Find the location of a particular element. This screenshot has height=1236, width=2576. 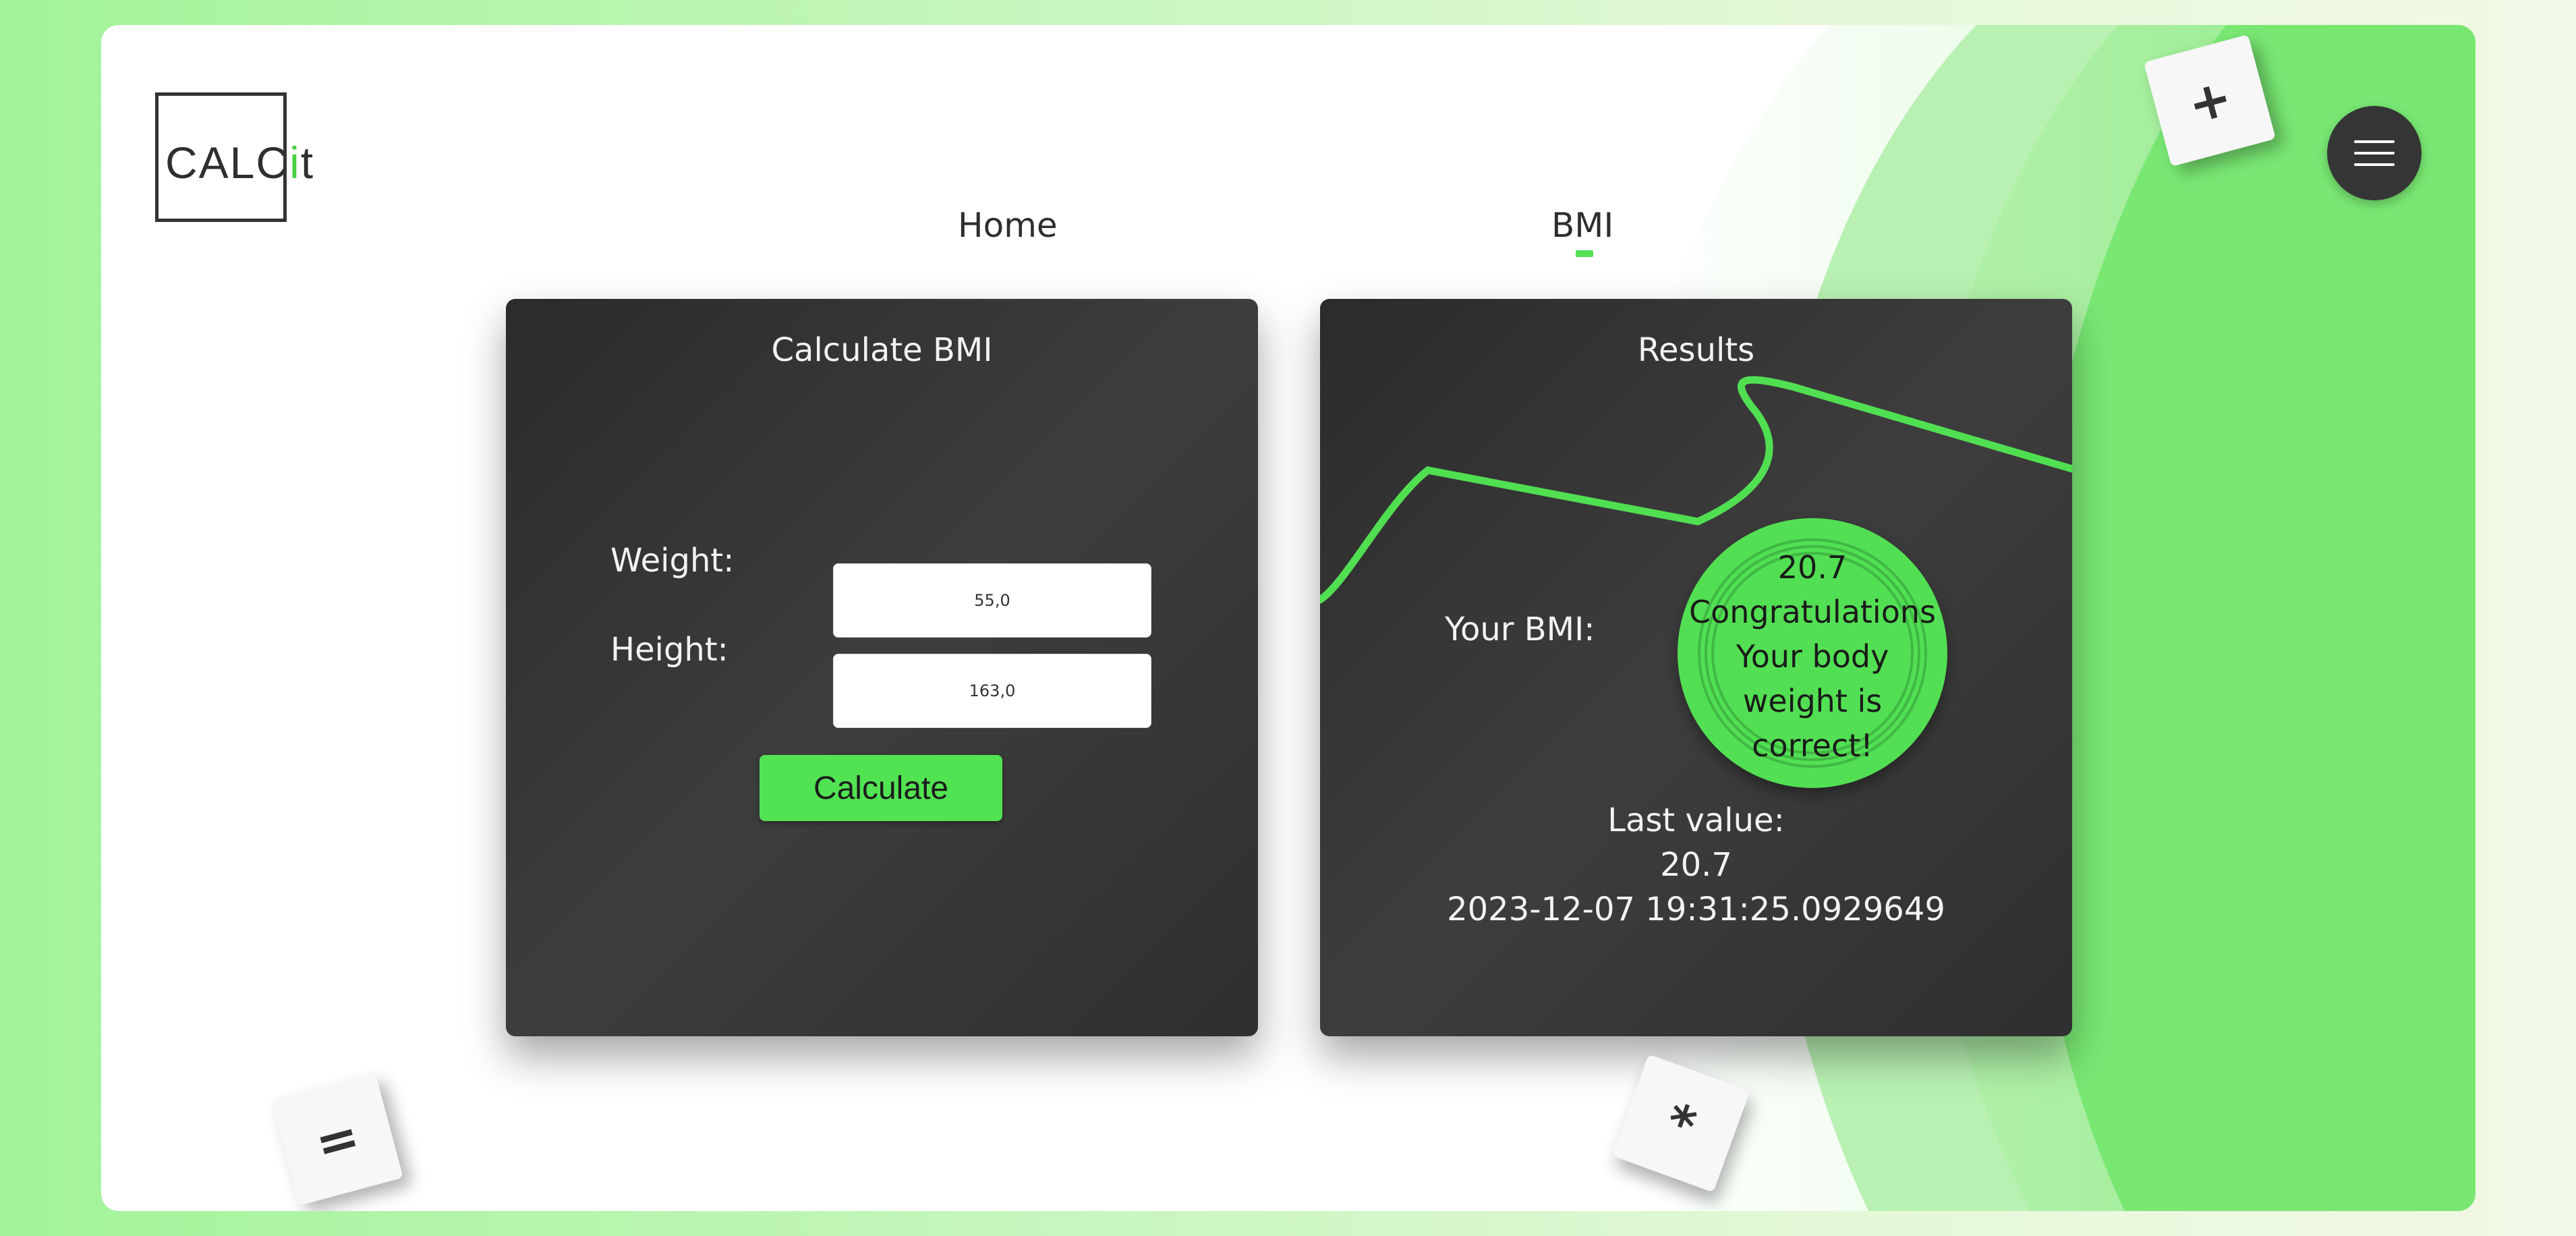

logo-highlight: i is located at coordinates (295, 163).